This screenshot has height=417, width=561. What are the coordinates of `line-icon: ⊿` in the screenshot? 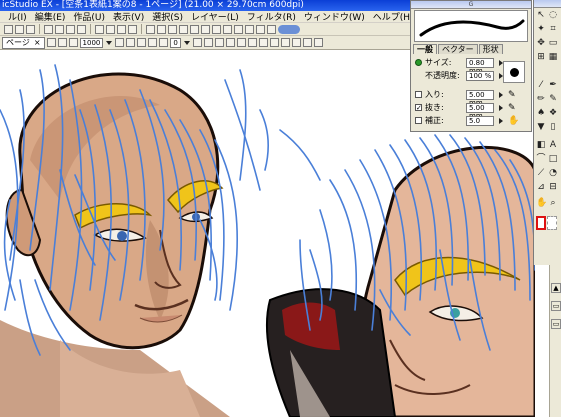 It's located at (541, 187).